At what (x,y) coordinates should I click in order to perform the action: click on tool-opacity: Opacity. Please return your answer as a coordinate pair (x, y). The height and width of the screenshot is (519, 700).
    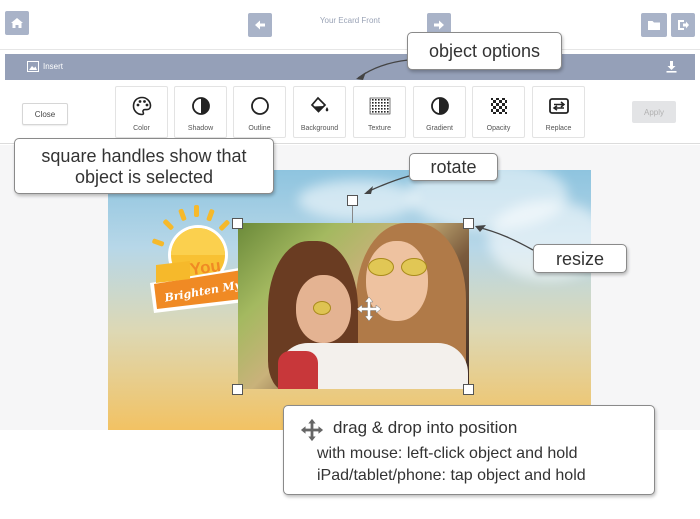
    Looking at the image, I should click on (498, 112).